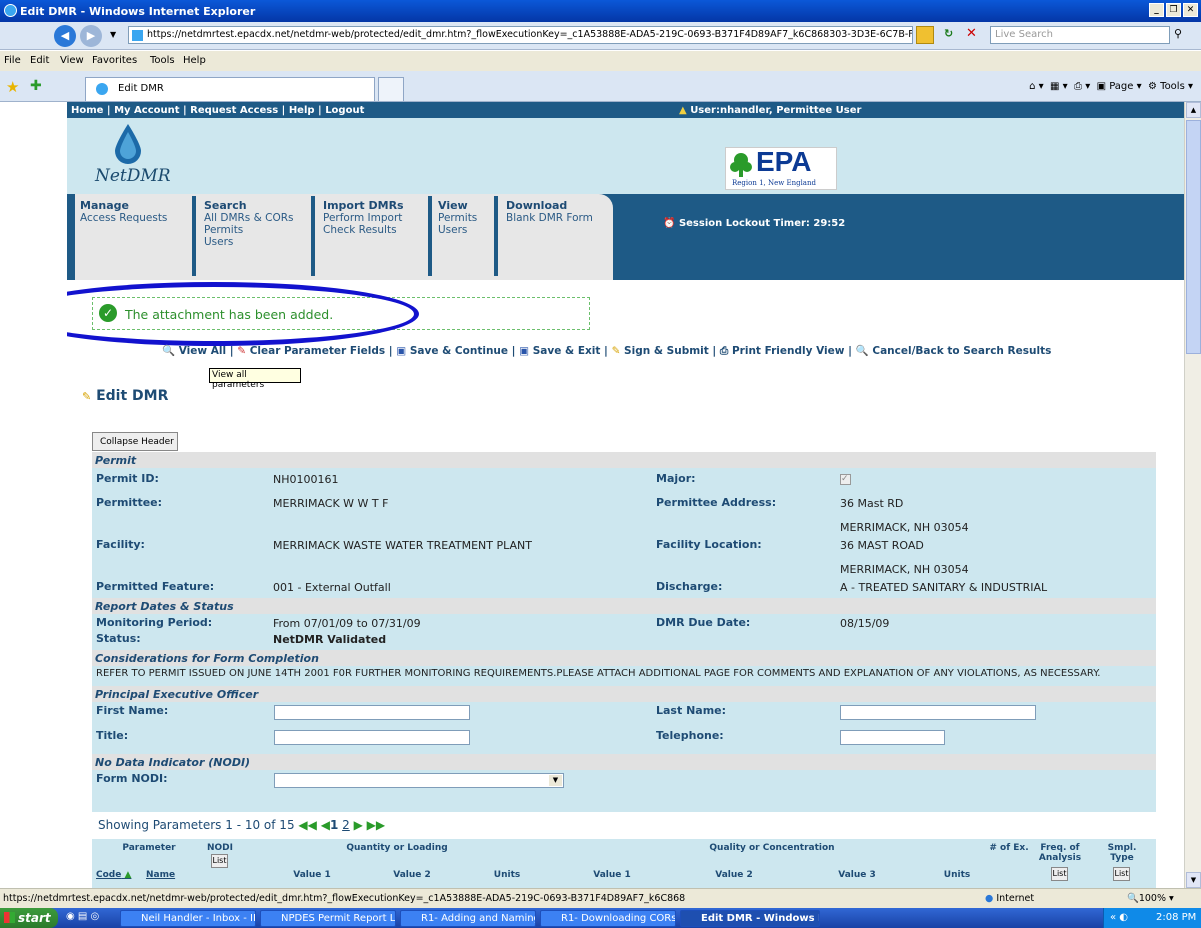 This screenshot has height=928, width=1201. I want to click on prev-page-icon: ◀, so click(325, 825).